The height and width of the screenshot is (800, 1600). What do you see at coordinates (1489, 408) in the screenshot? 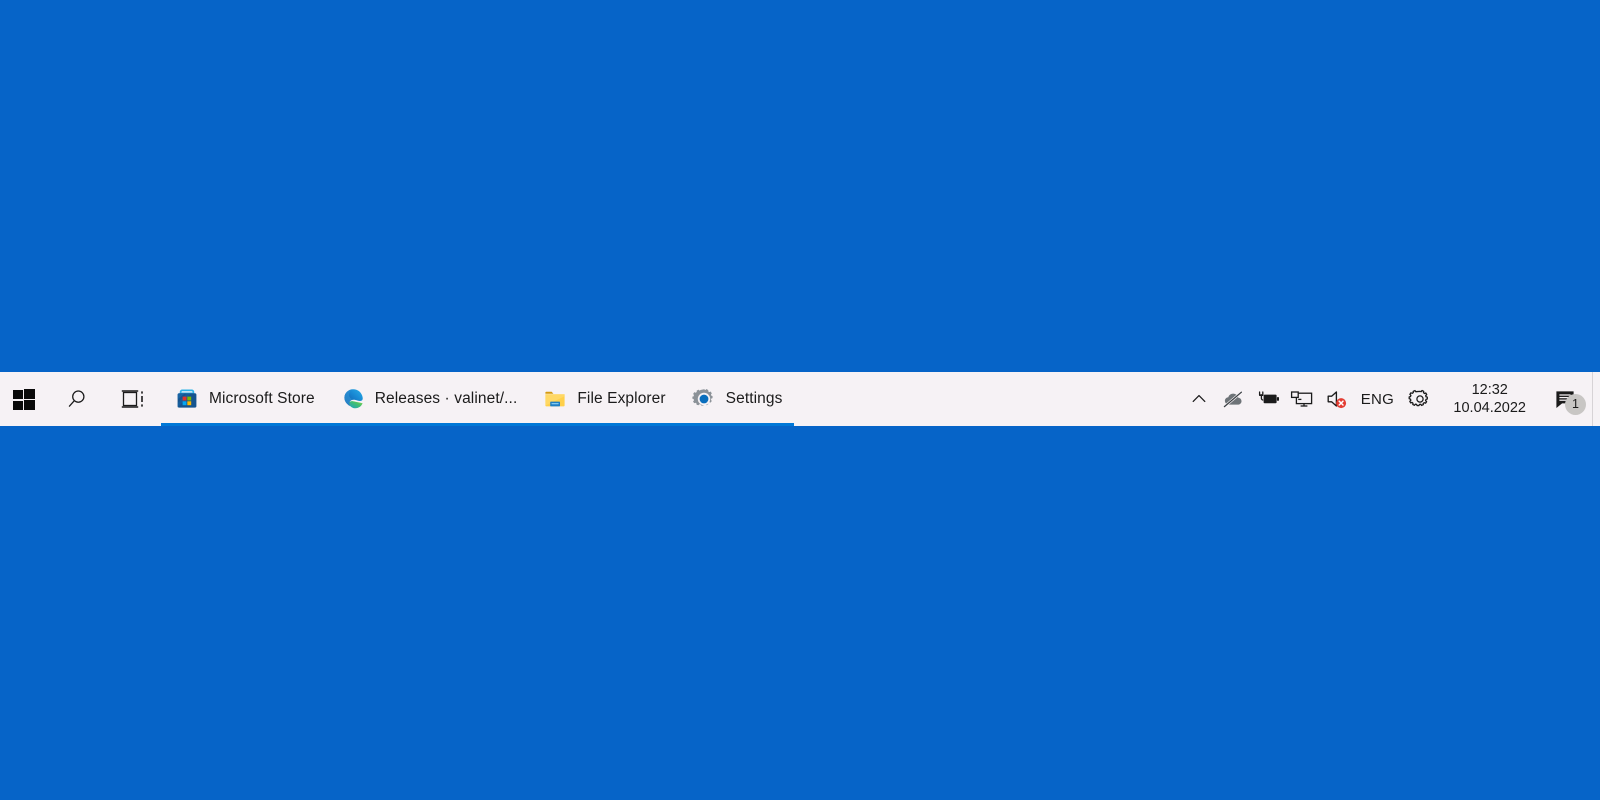
I see `clock-date: 10.04.2022` at bounding box center [1489, 408].